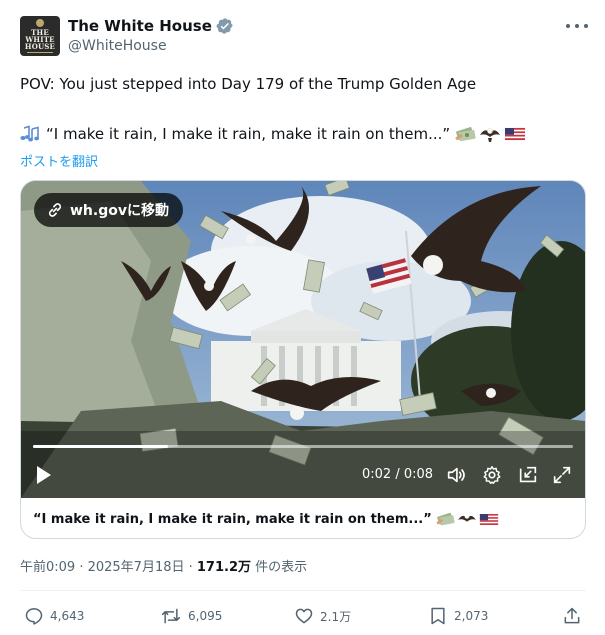 The image size is (605, 635). What do you see at coordinates (140, 26) in the screenshot?
I see `display-name: The White House` at bounding box center [140, 26].